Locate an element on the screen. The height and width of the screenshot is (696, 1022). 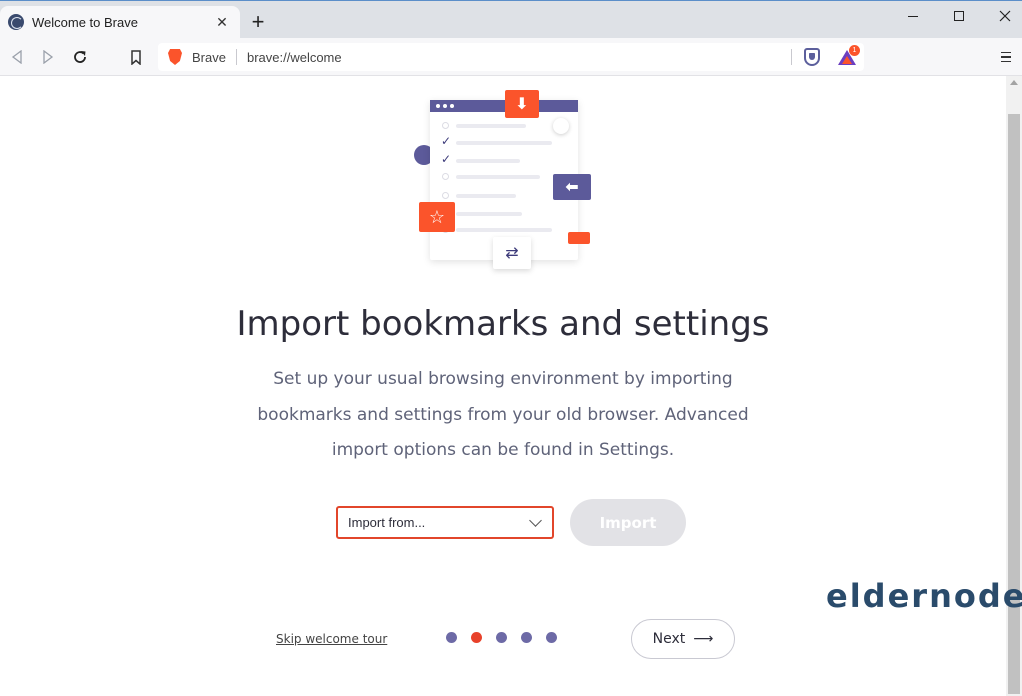
globe-icon is located at coordinates (16, 22).